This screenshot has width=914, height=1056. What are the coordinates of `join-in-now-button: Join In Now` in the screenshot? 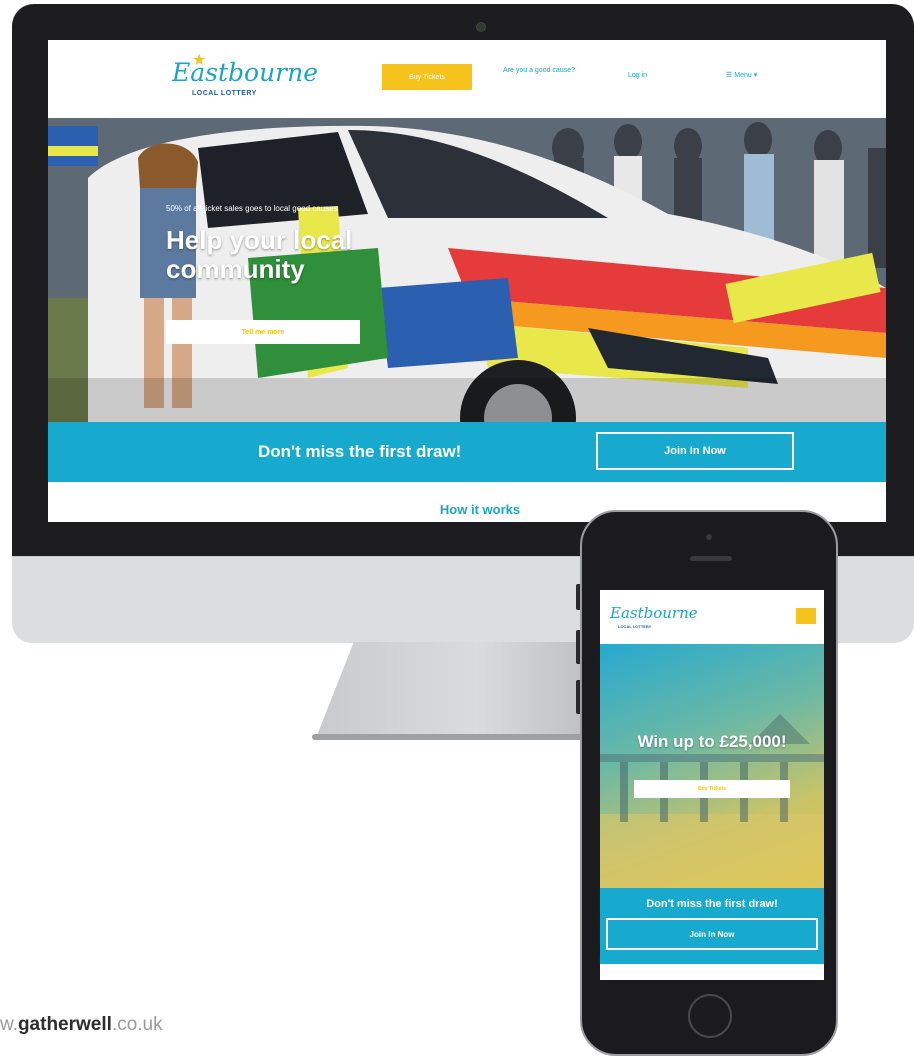 It's located at (695, 451).